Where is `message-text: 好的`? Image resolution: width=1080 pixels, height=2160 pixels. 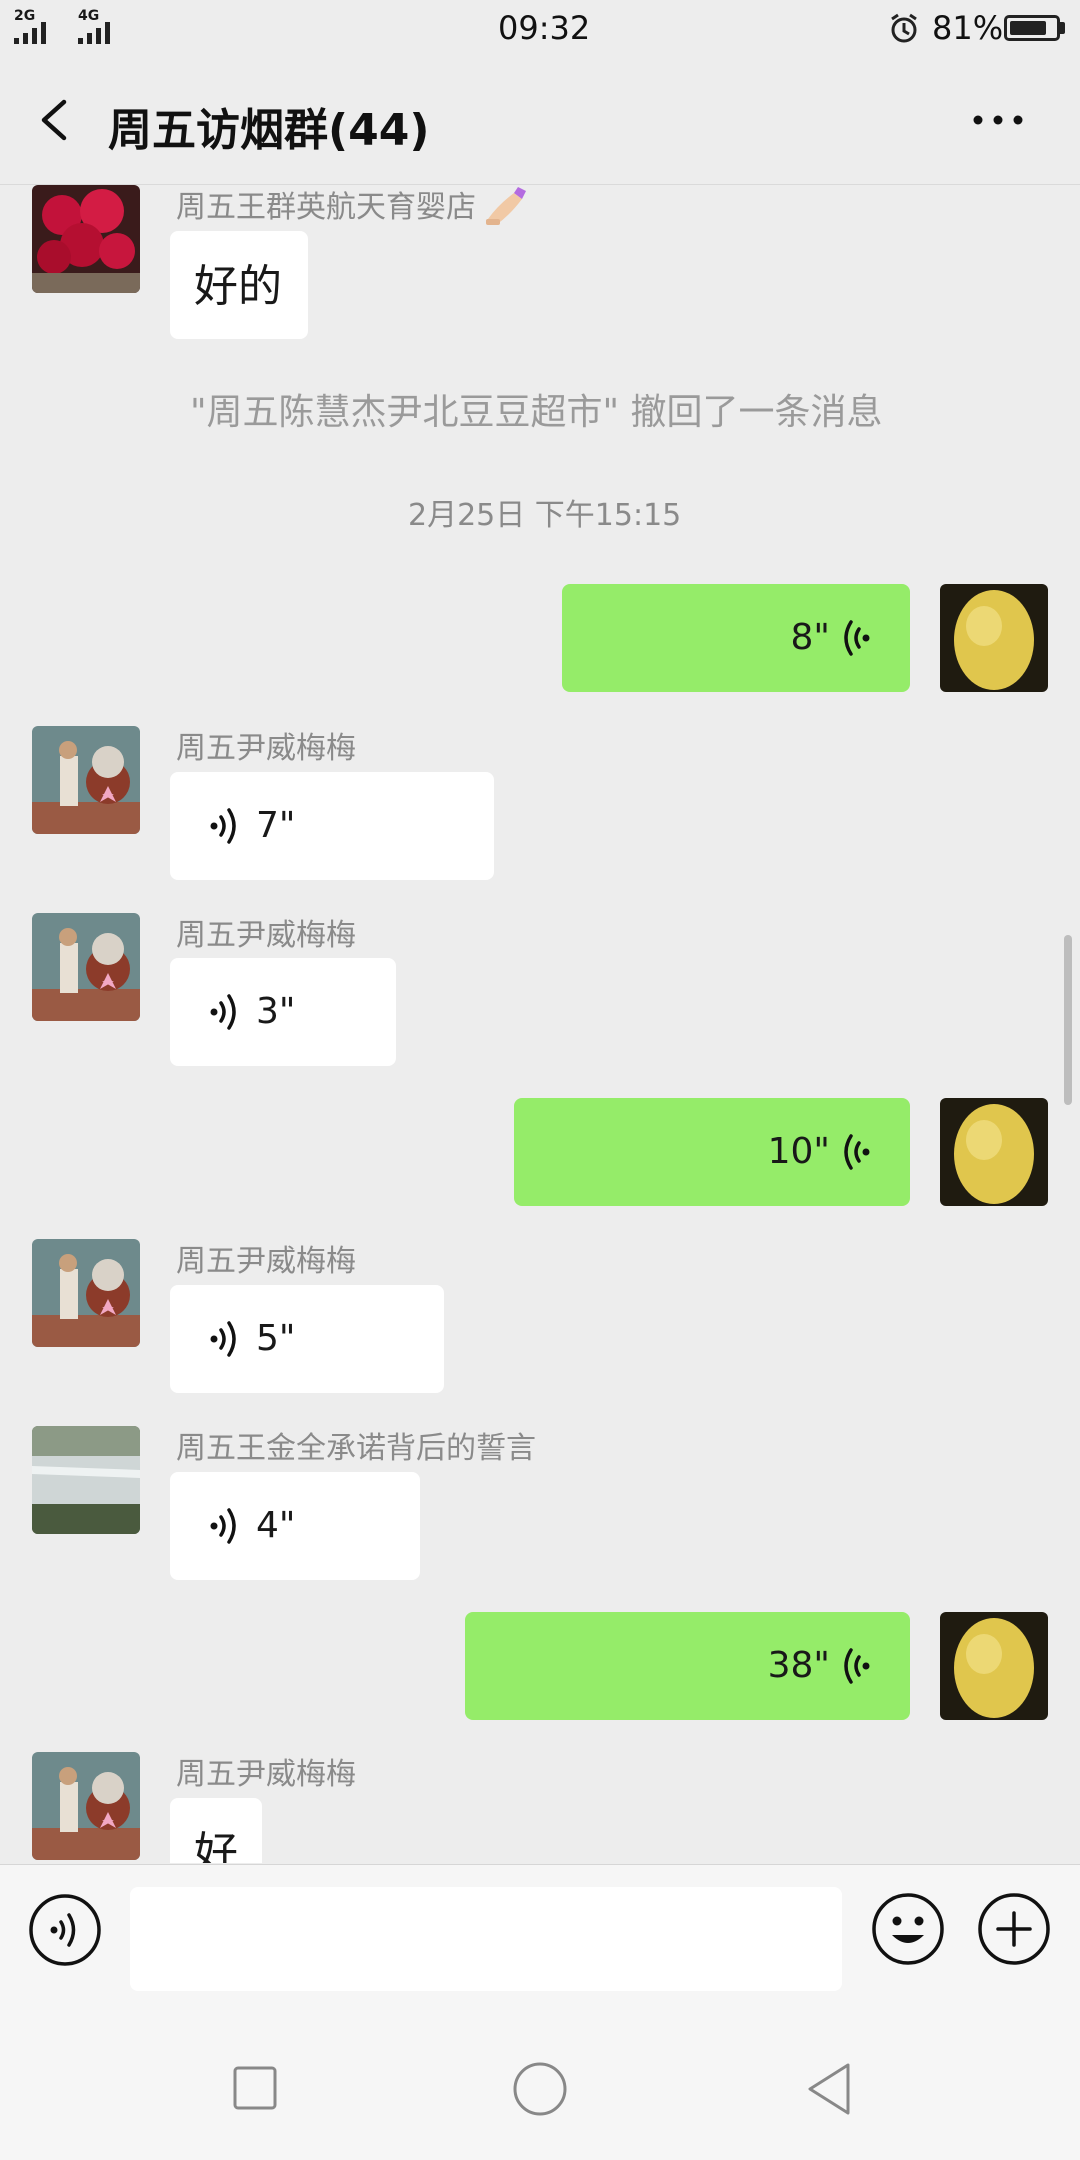 message-text: 好的 is located at coordinates (238, 286).